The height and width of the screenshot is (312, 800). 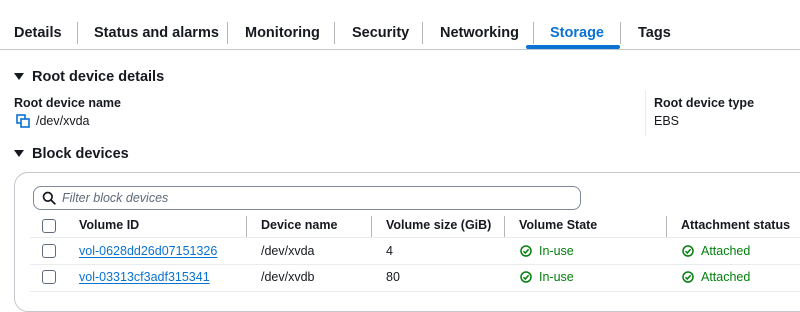 I want to click on select-all-checkbox, so click(x=49, y=226).